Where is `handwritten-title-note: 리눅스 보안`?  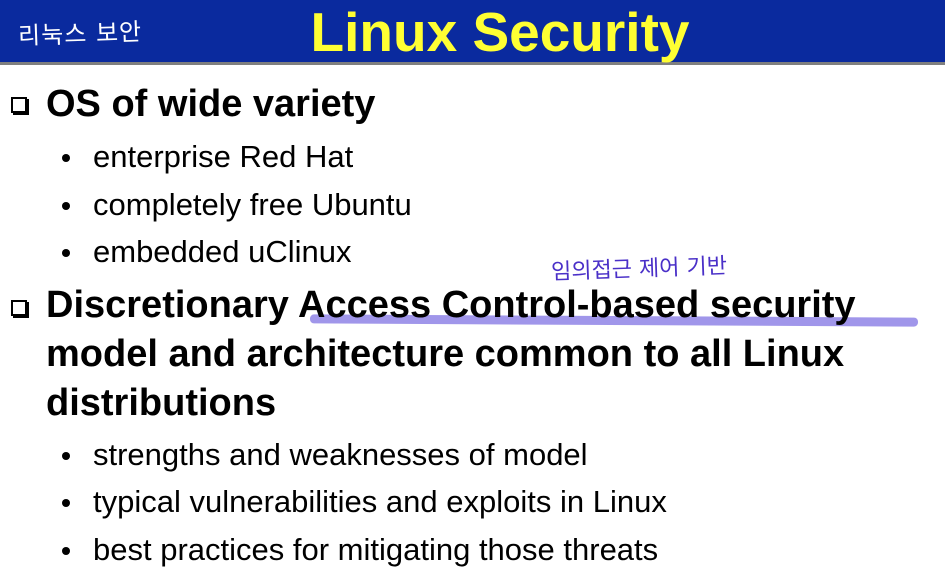 handwritten-title-note: 리눅스 보안 is located at coordinates (80, 34).